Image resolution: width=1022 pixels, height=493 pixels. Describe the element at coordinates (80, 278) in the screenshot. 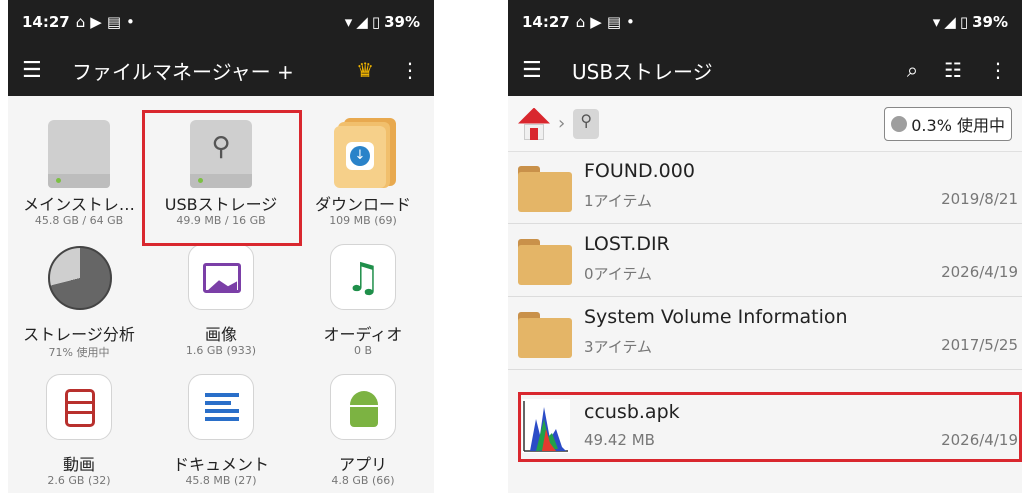

I see `pie-chart-icon` at that location.